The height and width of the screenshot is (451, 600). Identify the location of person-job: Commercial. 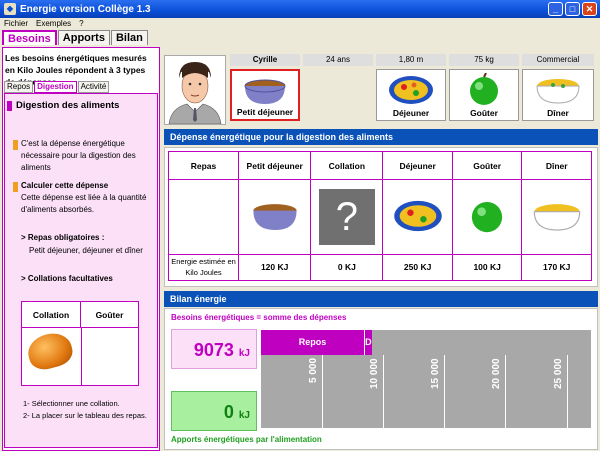
(558, 60).